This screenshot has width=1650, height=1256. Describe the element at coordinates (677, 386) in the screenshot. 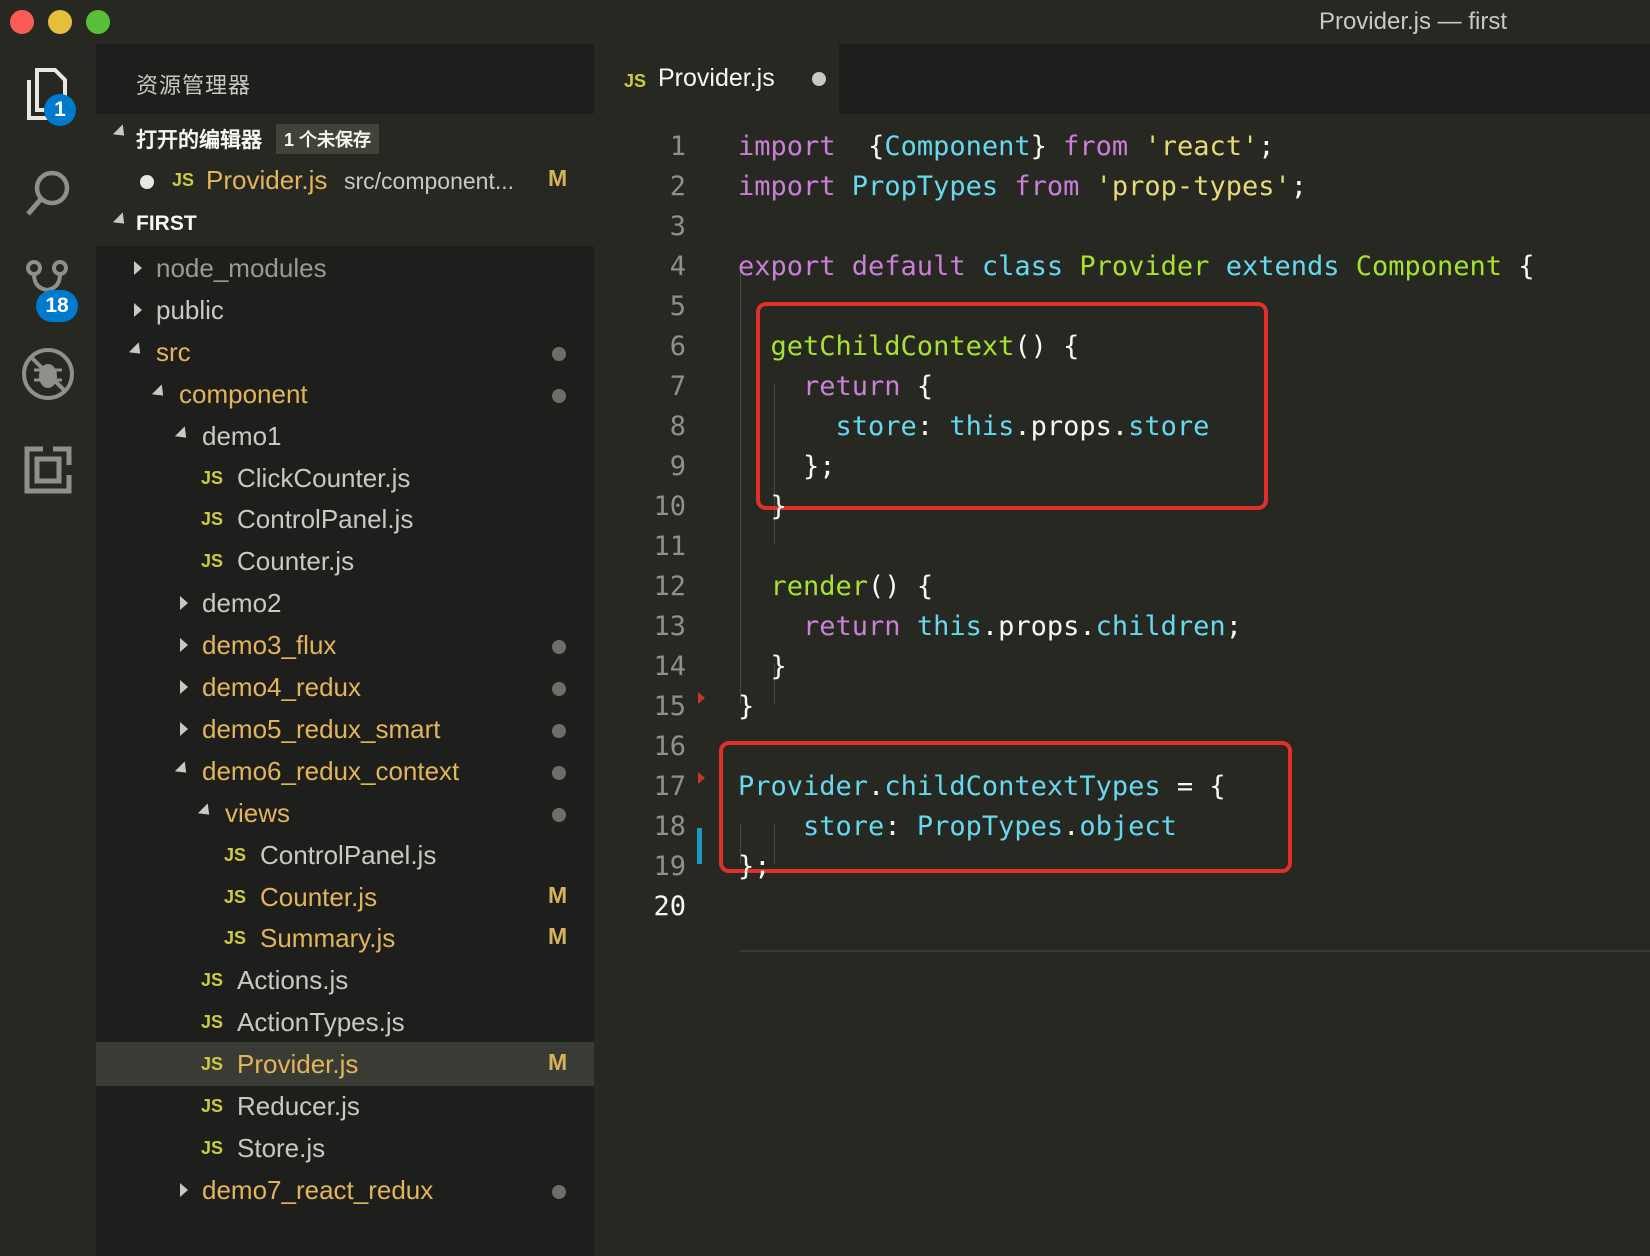

I see `line-number: 7` at that location.